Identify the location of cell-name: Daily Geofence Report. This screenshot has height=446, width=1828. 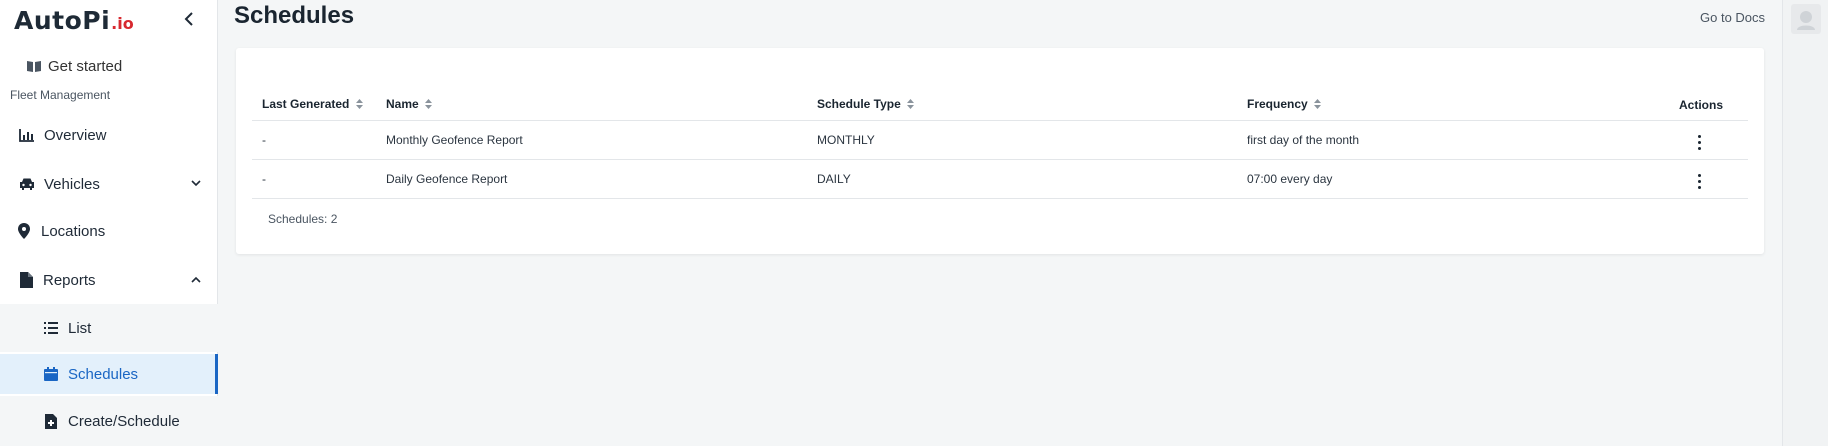
(591, 179).